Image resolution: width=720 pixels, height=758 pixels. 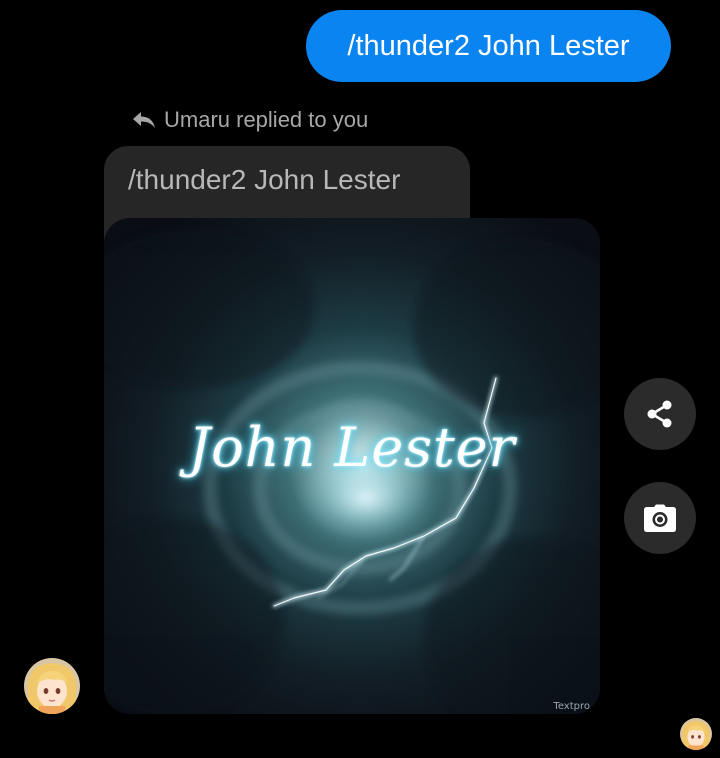 I want to click on sent-message-bubble: /thunder2 John Lester, so click(x=488, y=46).